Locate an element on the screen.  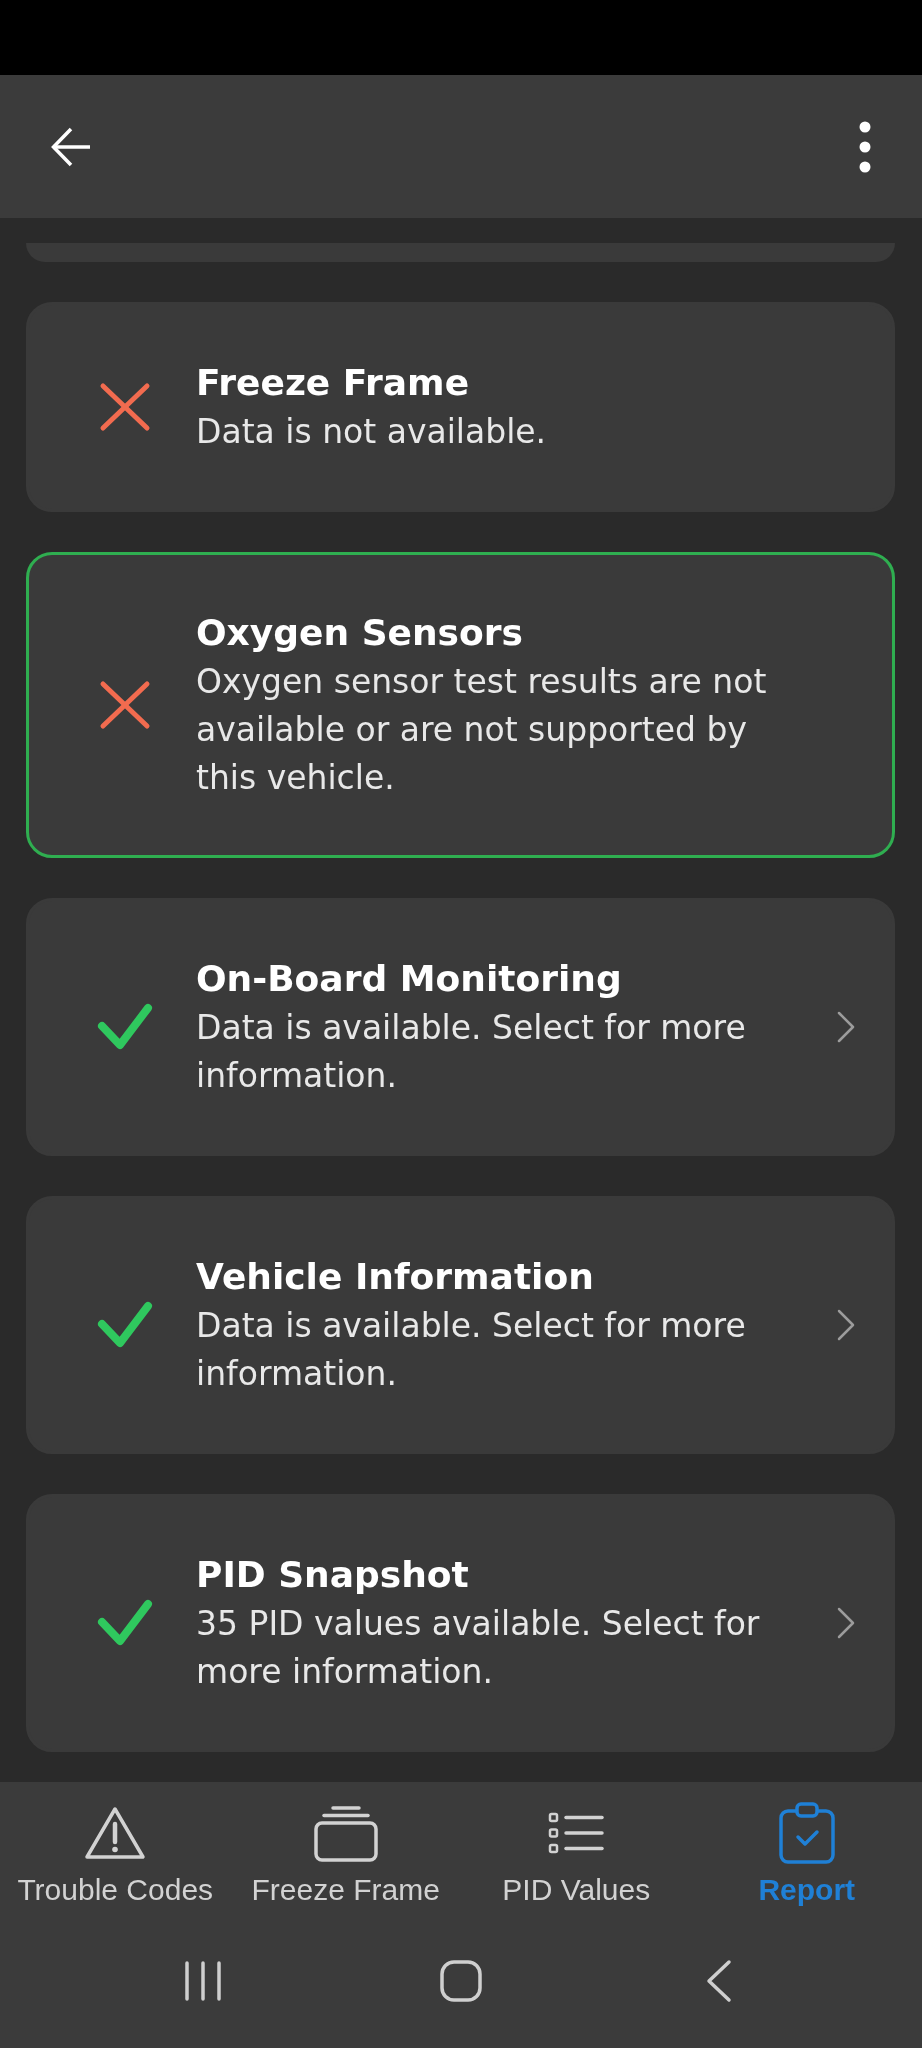
report-card: Freeze Frame Data is not available. is located at coordinates (460, 407).